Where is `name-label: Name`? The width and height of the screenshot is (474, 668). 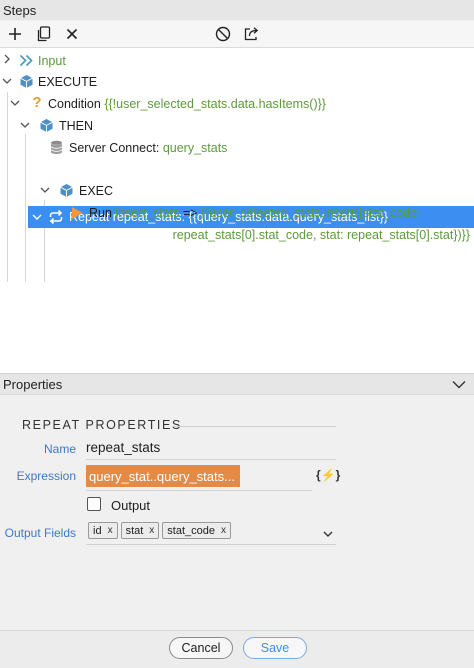 name-label: Name is located at coordinates (59, 449).